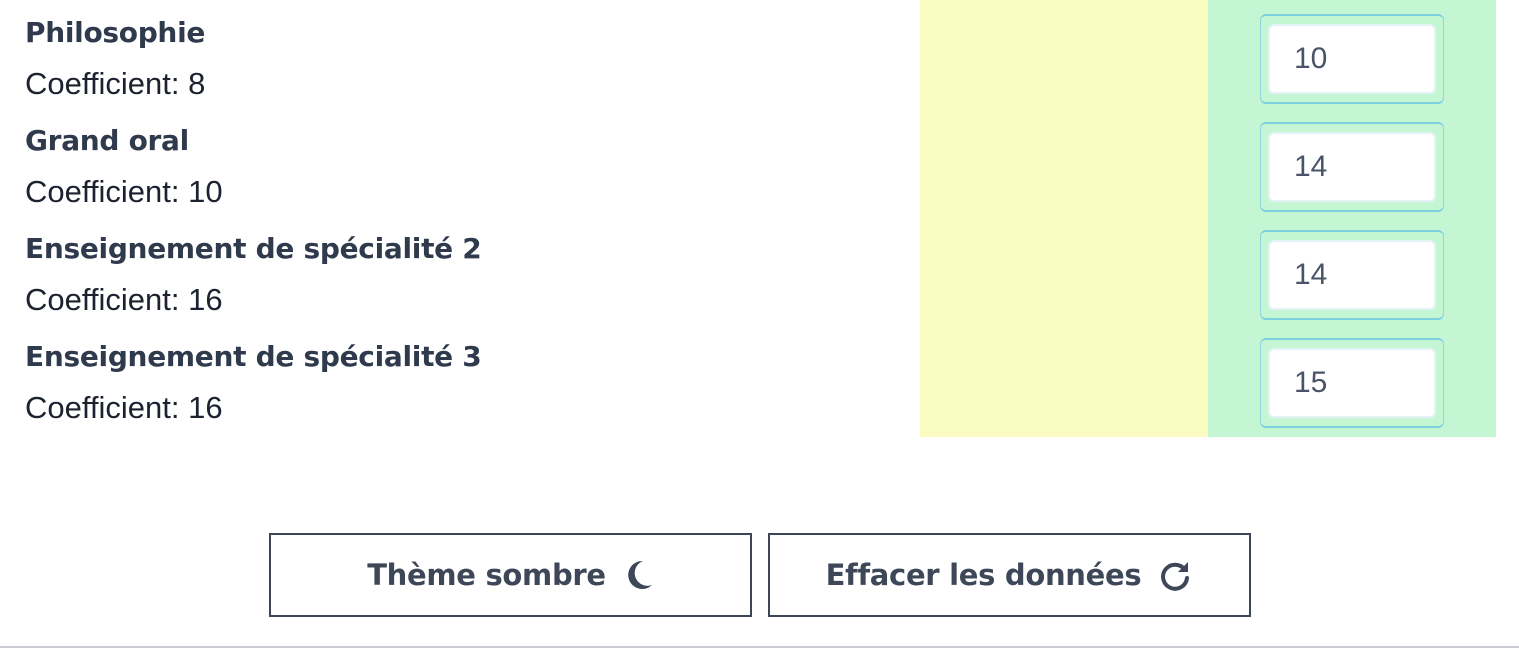  I want to click on clear-data-button: Effacer les données, so click(1009, 575).